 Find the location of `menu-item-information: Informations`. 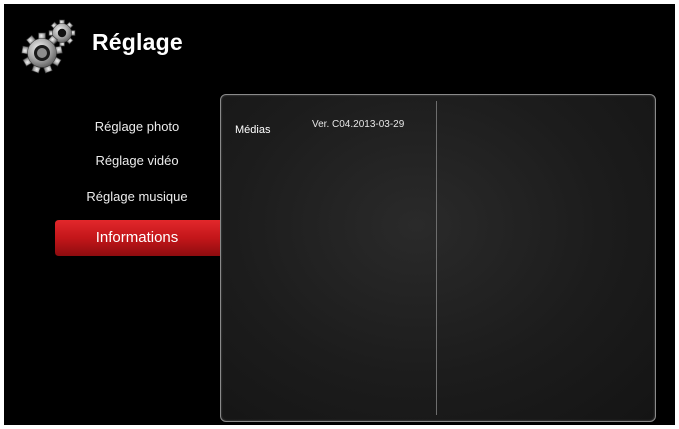

menu-item-information: Informations is located at coordinates (145, 238).